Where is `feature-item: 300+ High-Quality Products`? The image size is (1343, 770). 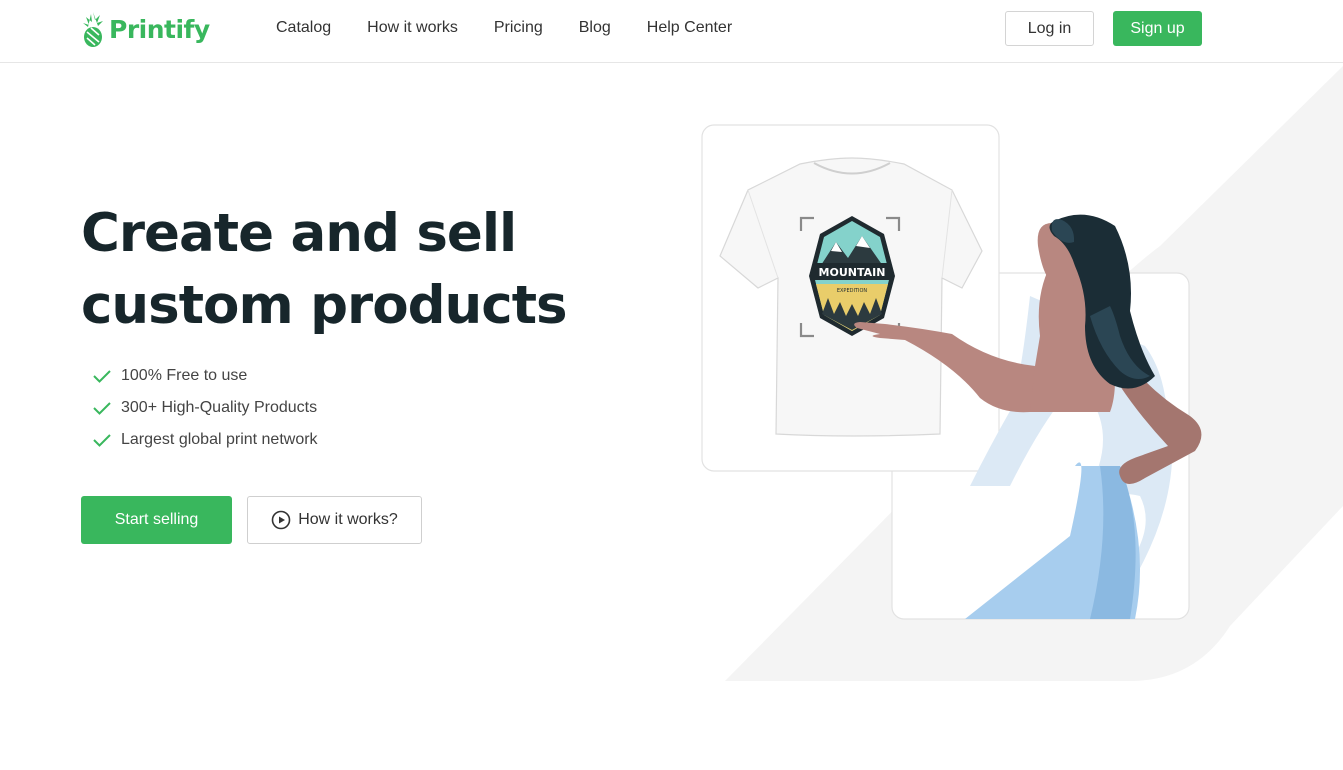 feature-item: 300+ High-Quality Products is located at coordinates (205, 408).